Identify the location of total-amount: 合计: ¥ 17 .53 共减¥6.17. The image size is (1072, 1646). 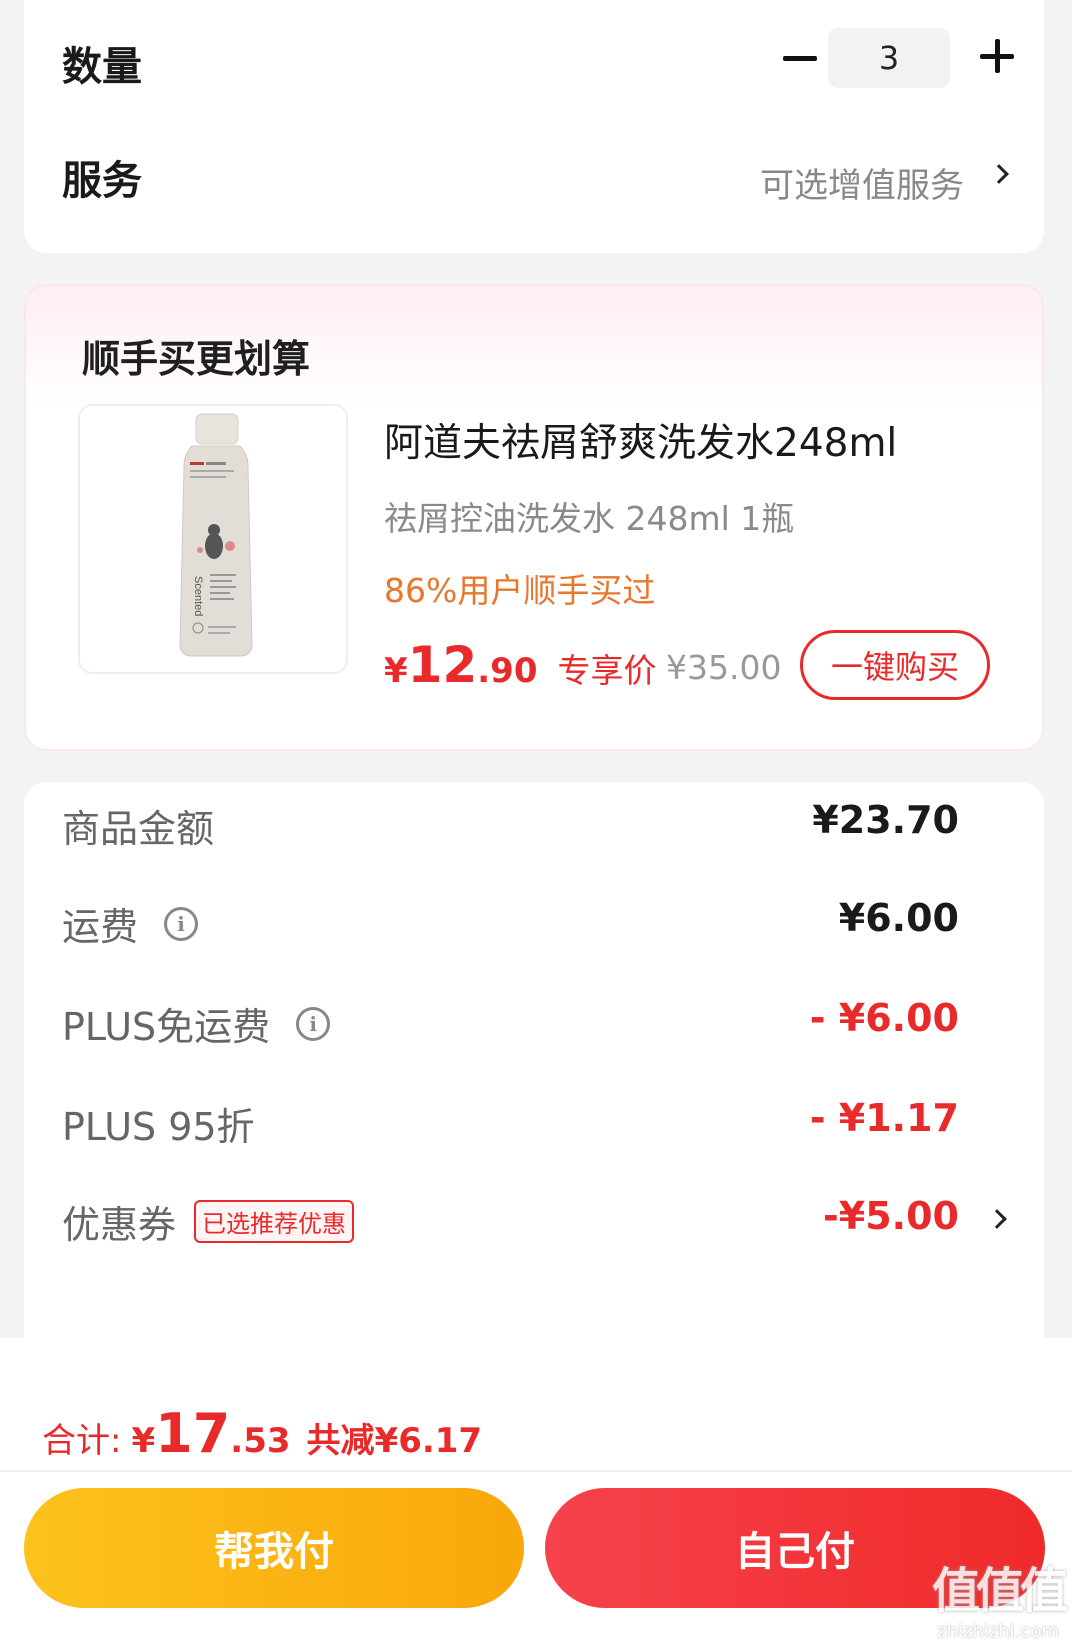
(262, 1433).